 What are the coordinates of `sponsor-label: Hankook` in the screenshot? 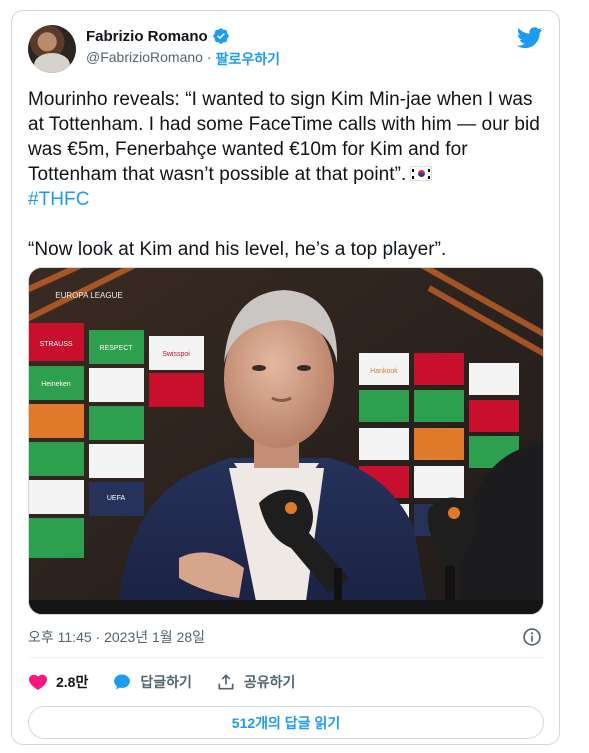 It's located at (384, 371).